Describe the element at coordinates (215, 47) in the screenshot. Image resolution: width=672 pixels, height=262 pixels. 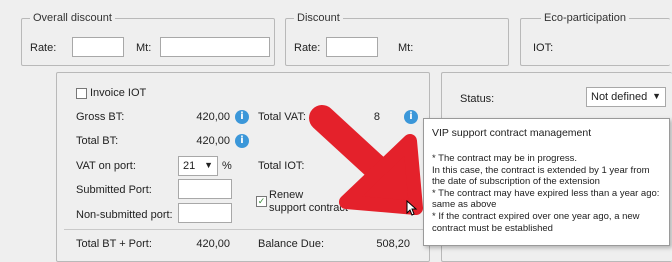
I see `overall-discount-mt-input` at that location.